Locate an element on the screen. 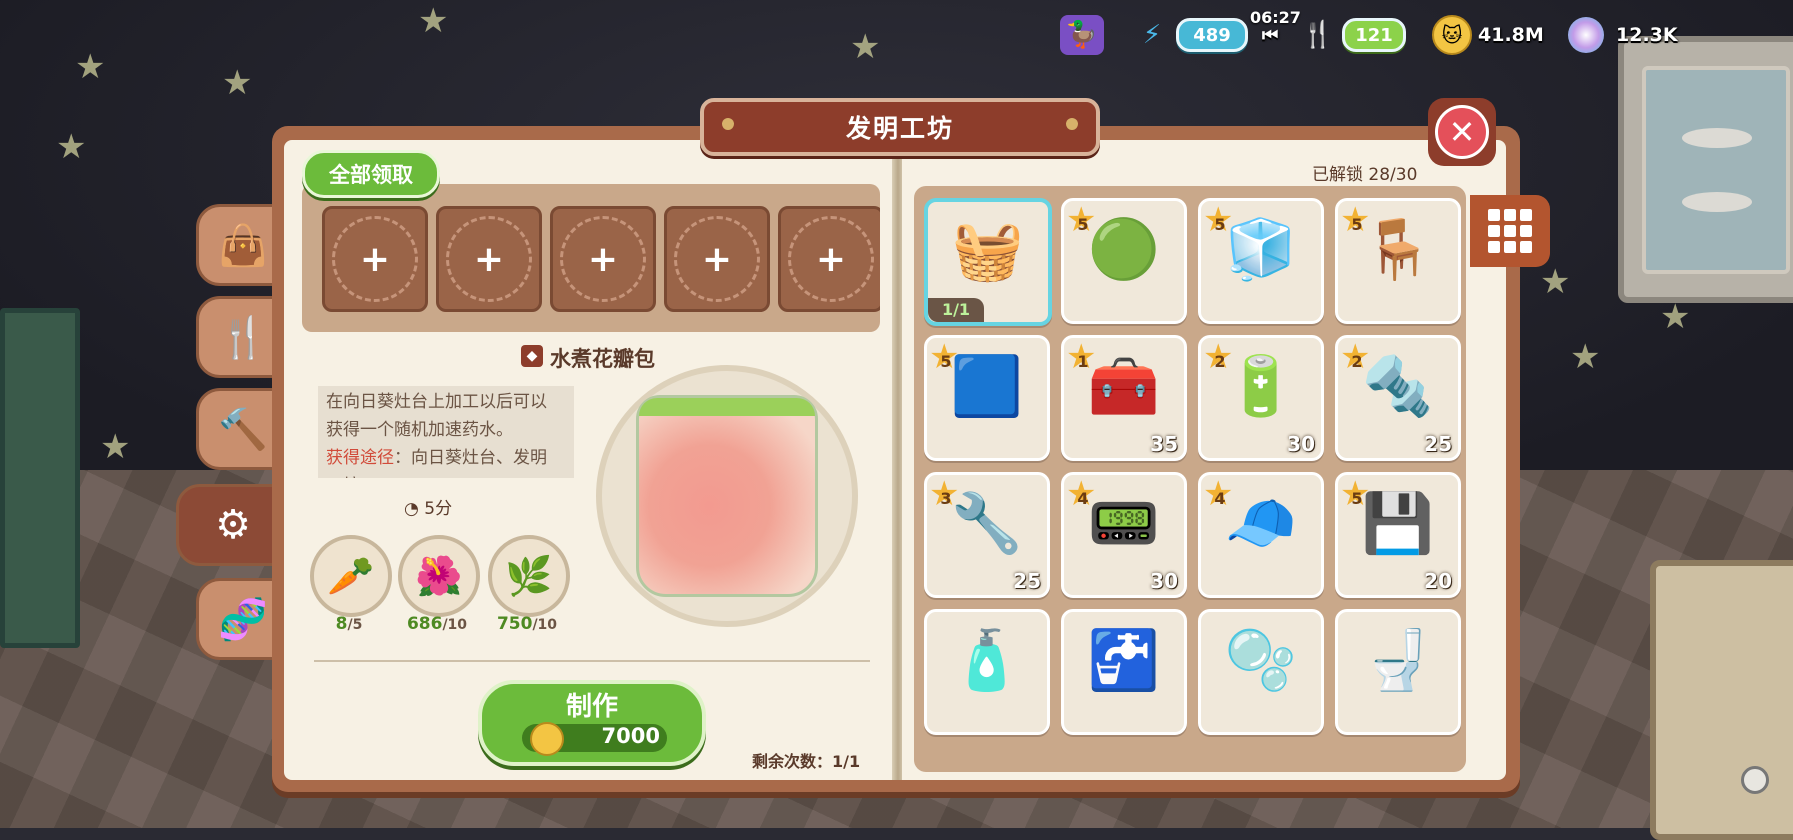 This screenshot has width=1793, height=840. hud-rewind: ⏮ is located at coordinates (1270, 35).